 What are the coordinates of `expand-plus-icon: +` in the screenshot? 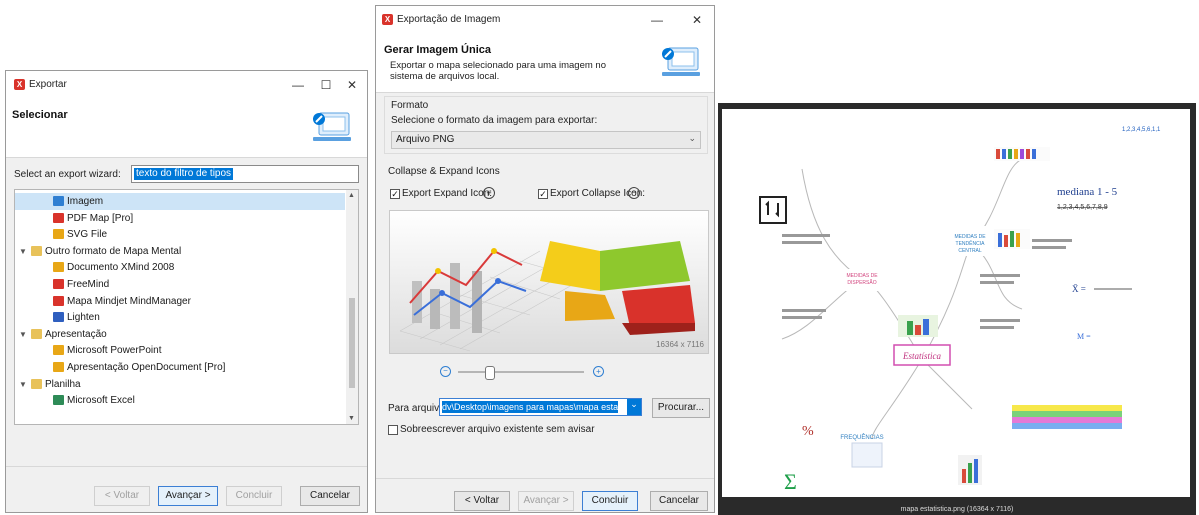 It's located at (489, 193).